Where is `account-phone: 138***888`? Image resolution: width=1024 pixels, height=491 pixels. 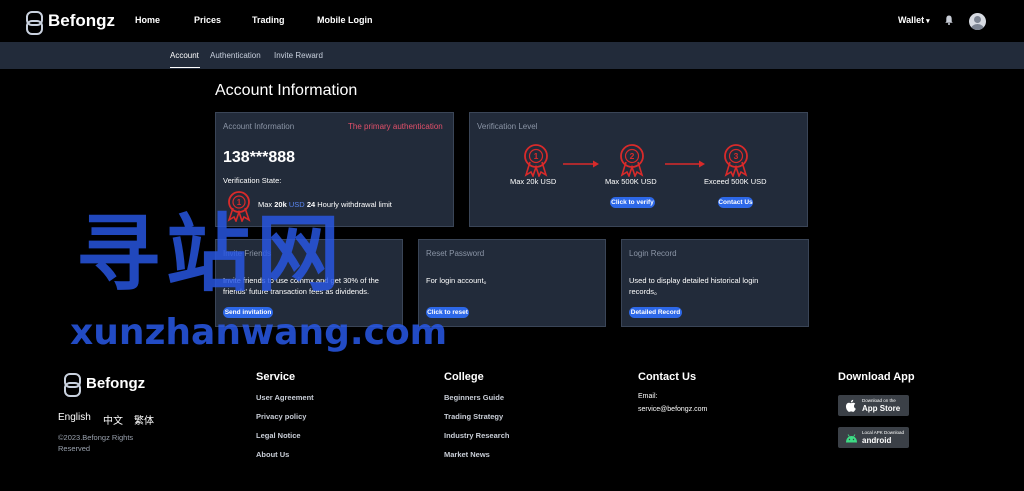
account-phone: 138***888 is located at coordinates (259, 157).